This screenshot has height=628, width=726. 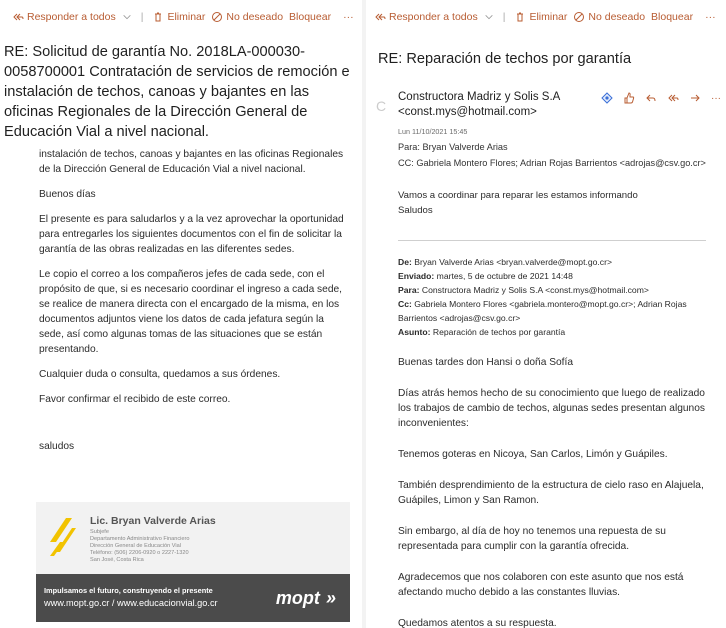 I want to click on signature-line: San José, Costa Rica, so click(x=117, y=560).